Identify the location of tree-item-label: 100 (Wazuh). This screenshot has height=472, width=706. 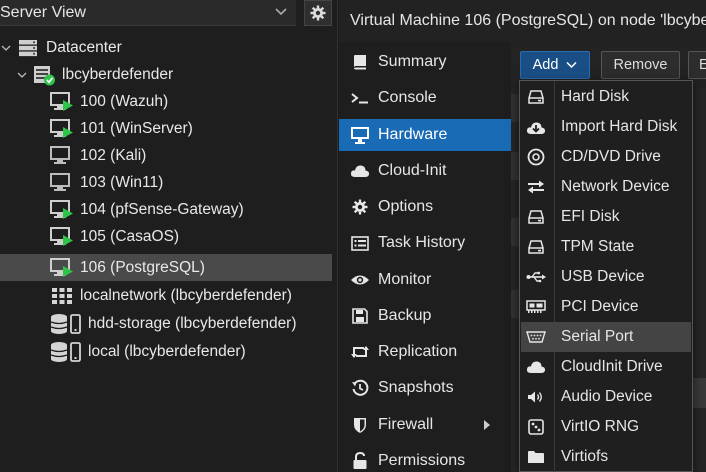
(124, 101).